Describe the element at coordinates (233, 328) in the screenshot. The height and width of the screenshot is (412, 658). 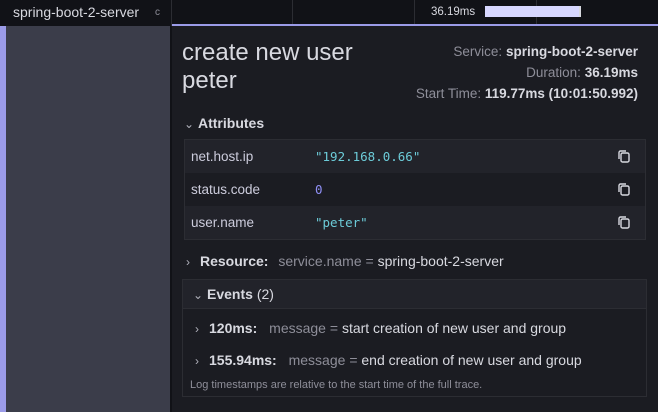
I see `event-time: 120ms:` at that location.